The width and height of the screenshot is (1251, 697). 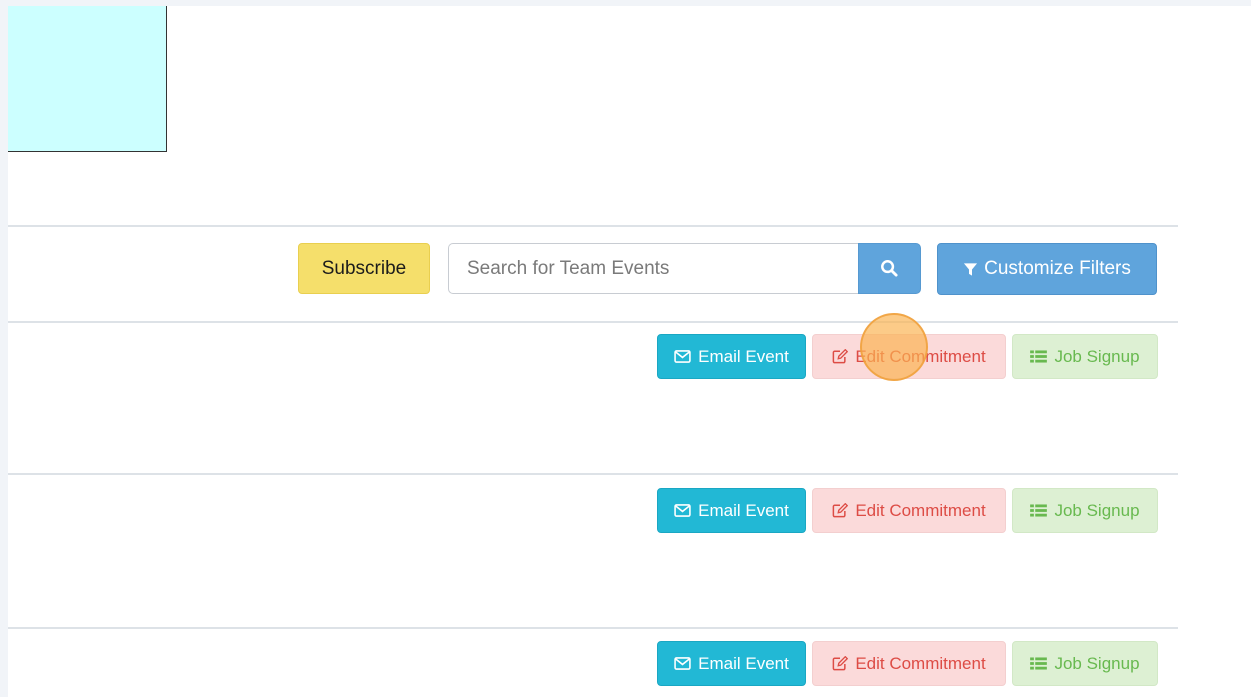 I want to click on search-input, so click(x=653, y=268).